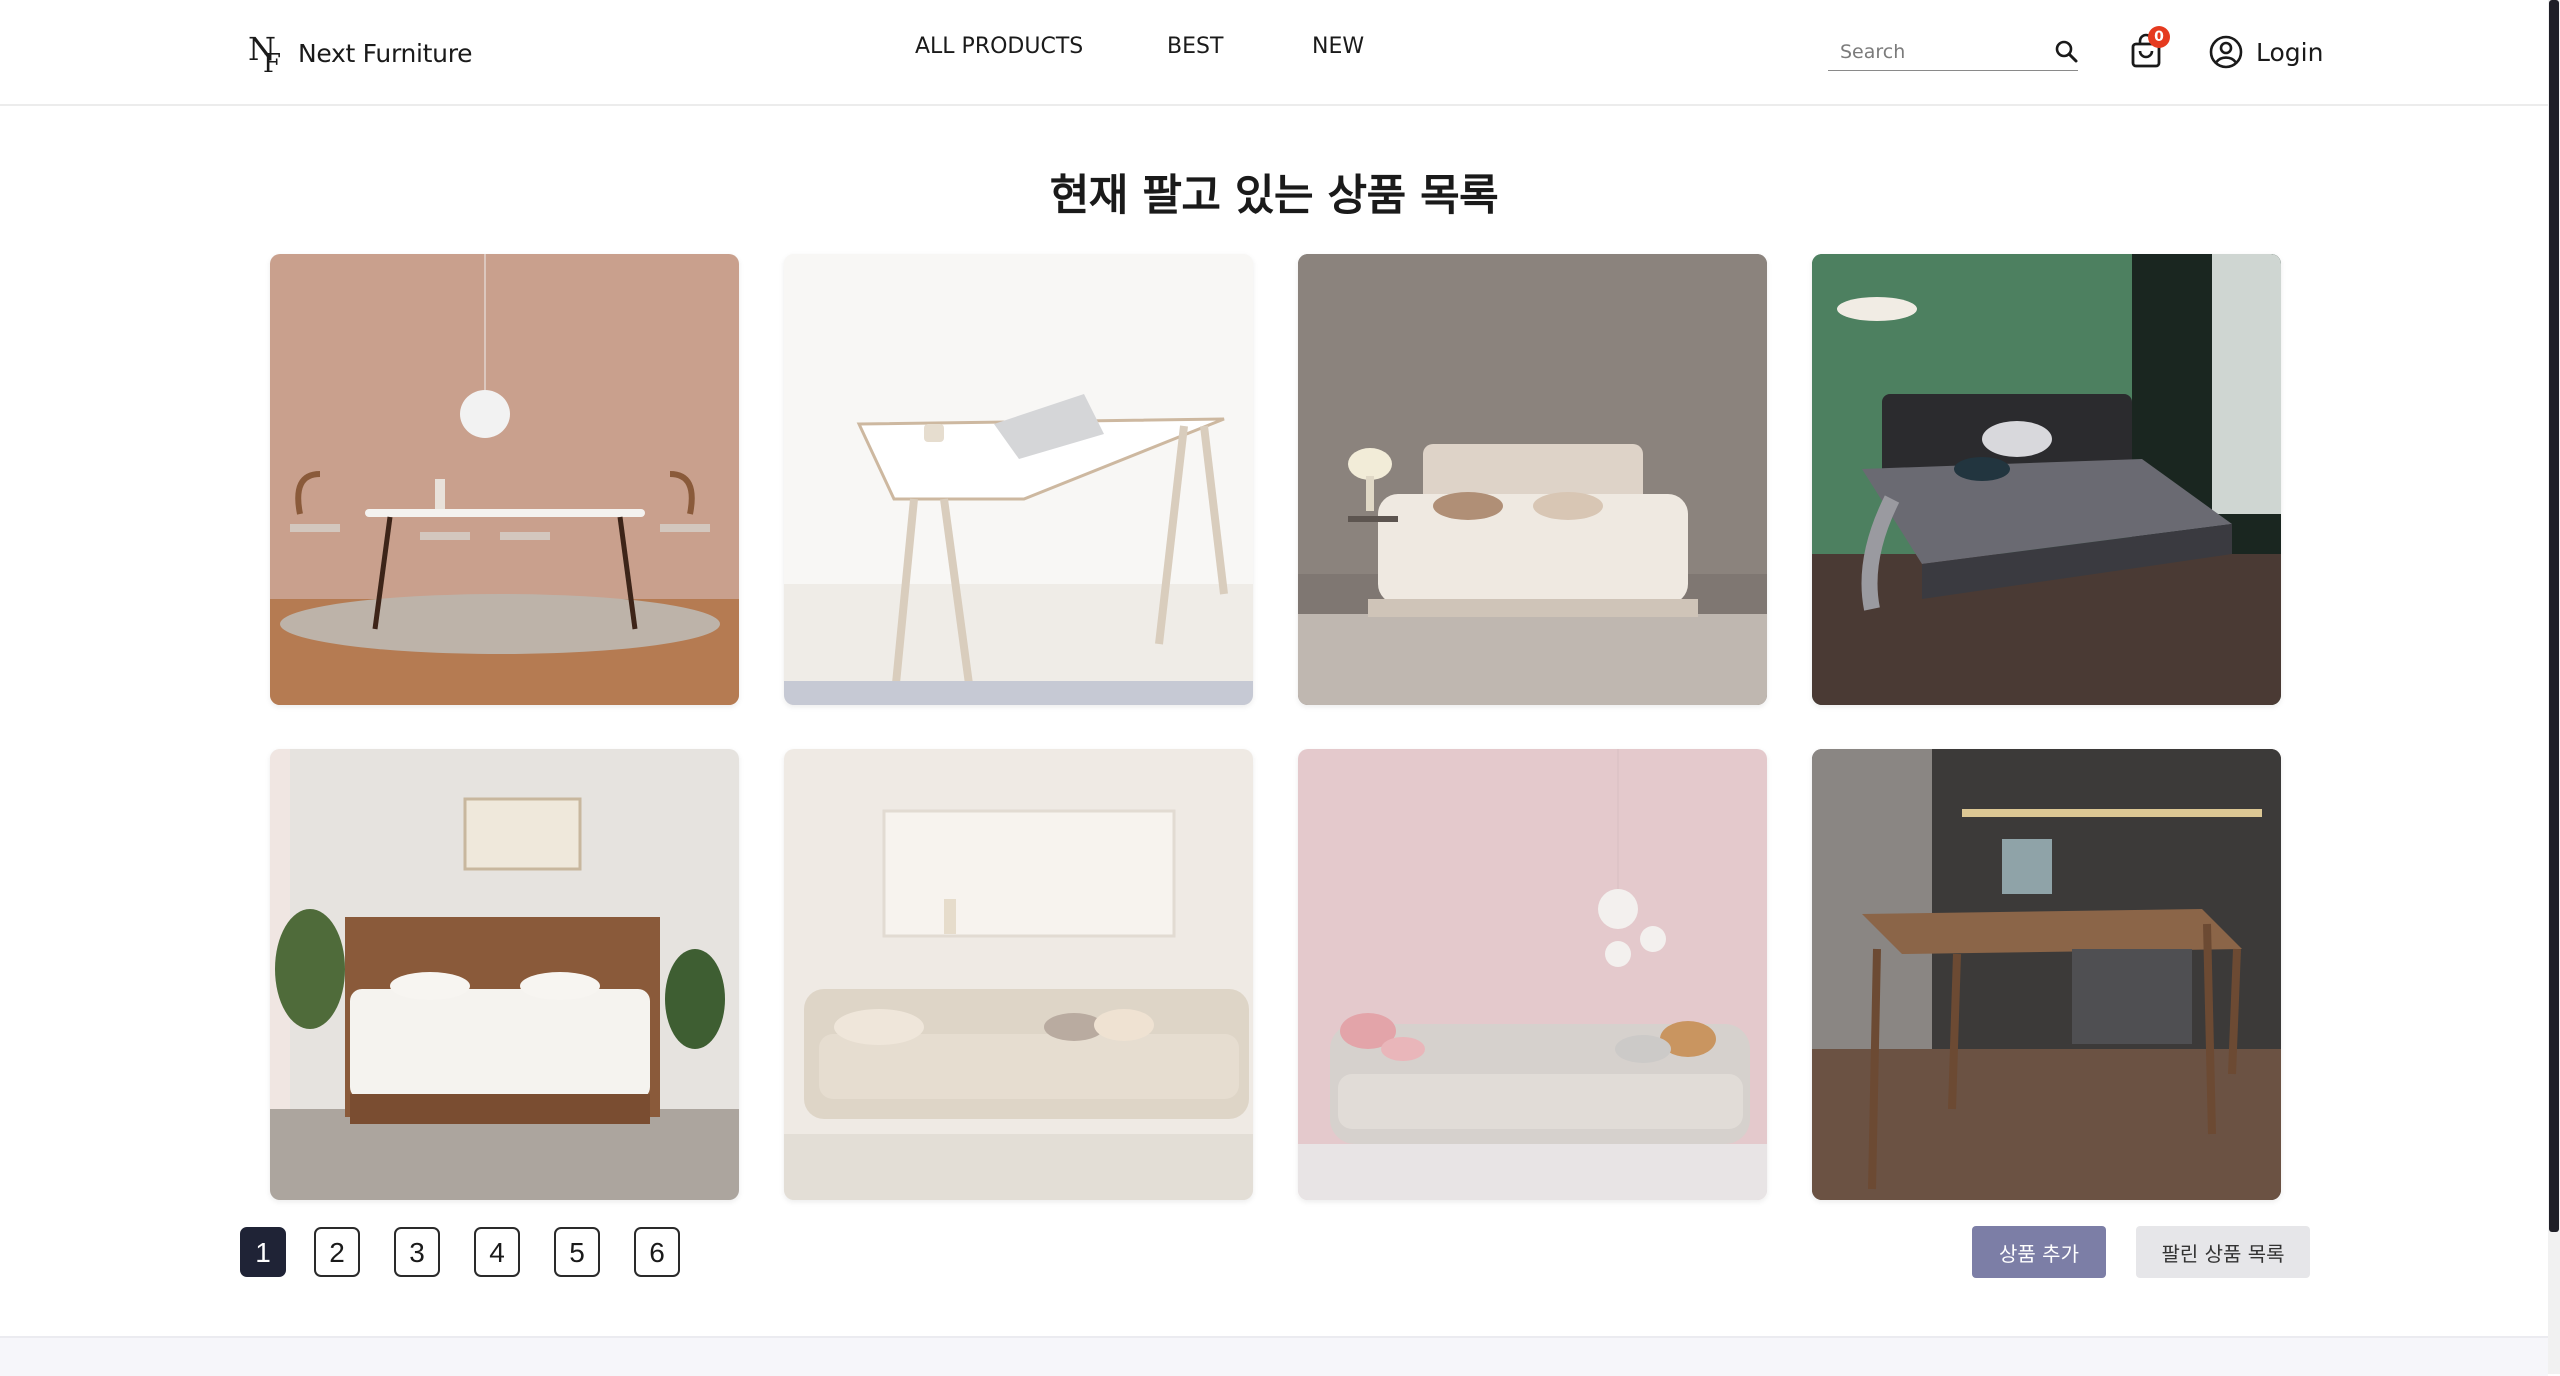 The height and width of the screenshot is (1376, 2560). I want to click on login-label: Login, so click(2290, 52).